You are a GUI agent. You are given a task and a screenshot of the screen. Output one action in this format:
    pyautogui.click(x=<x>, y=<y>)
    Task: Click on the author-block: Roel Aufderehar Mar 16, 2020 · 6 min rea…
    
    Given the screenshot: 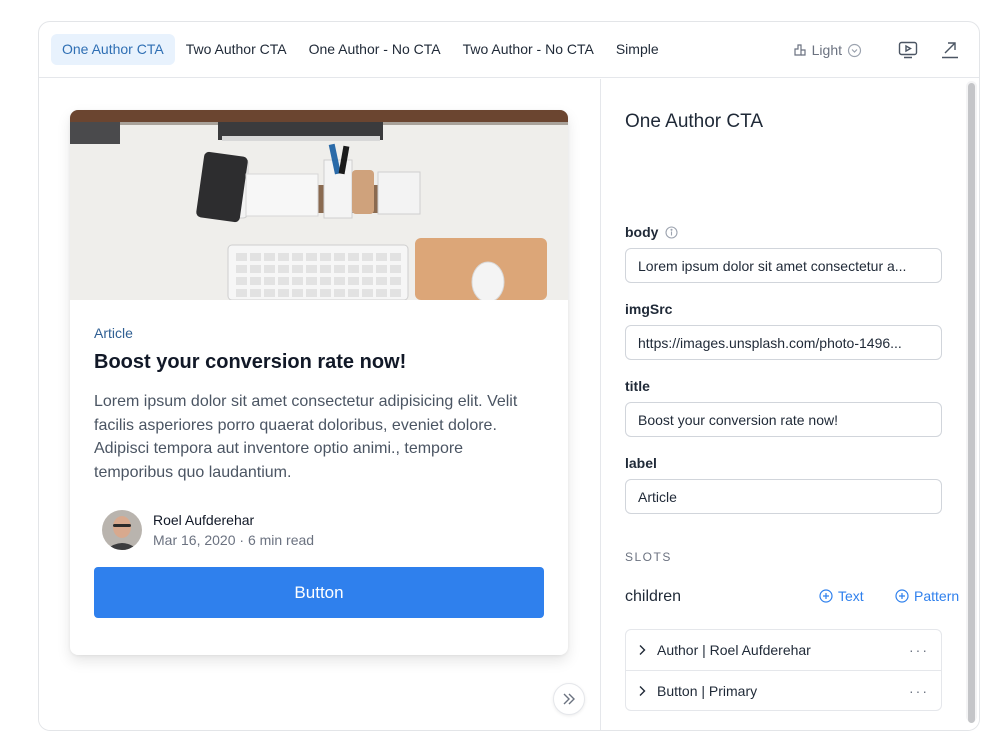 What is the action you would take?
    pyautogui.click(x=323, y=530)
    